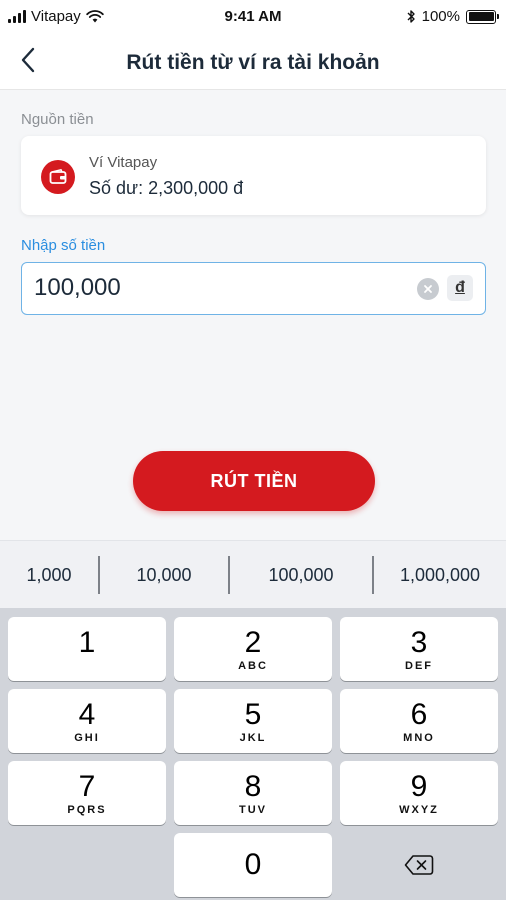 This screenshot has width=506, height=900. I want to click on key-letters: JKL, so click(253, 737).